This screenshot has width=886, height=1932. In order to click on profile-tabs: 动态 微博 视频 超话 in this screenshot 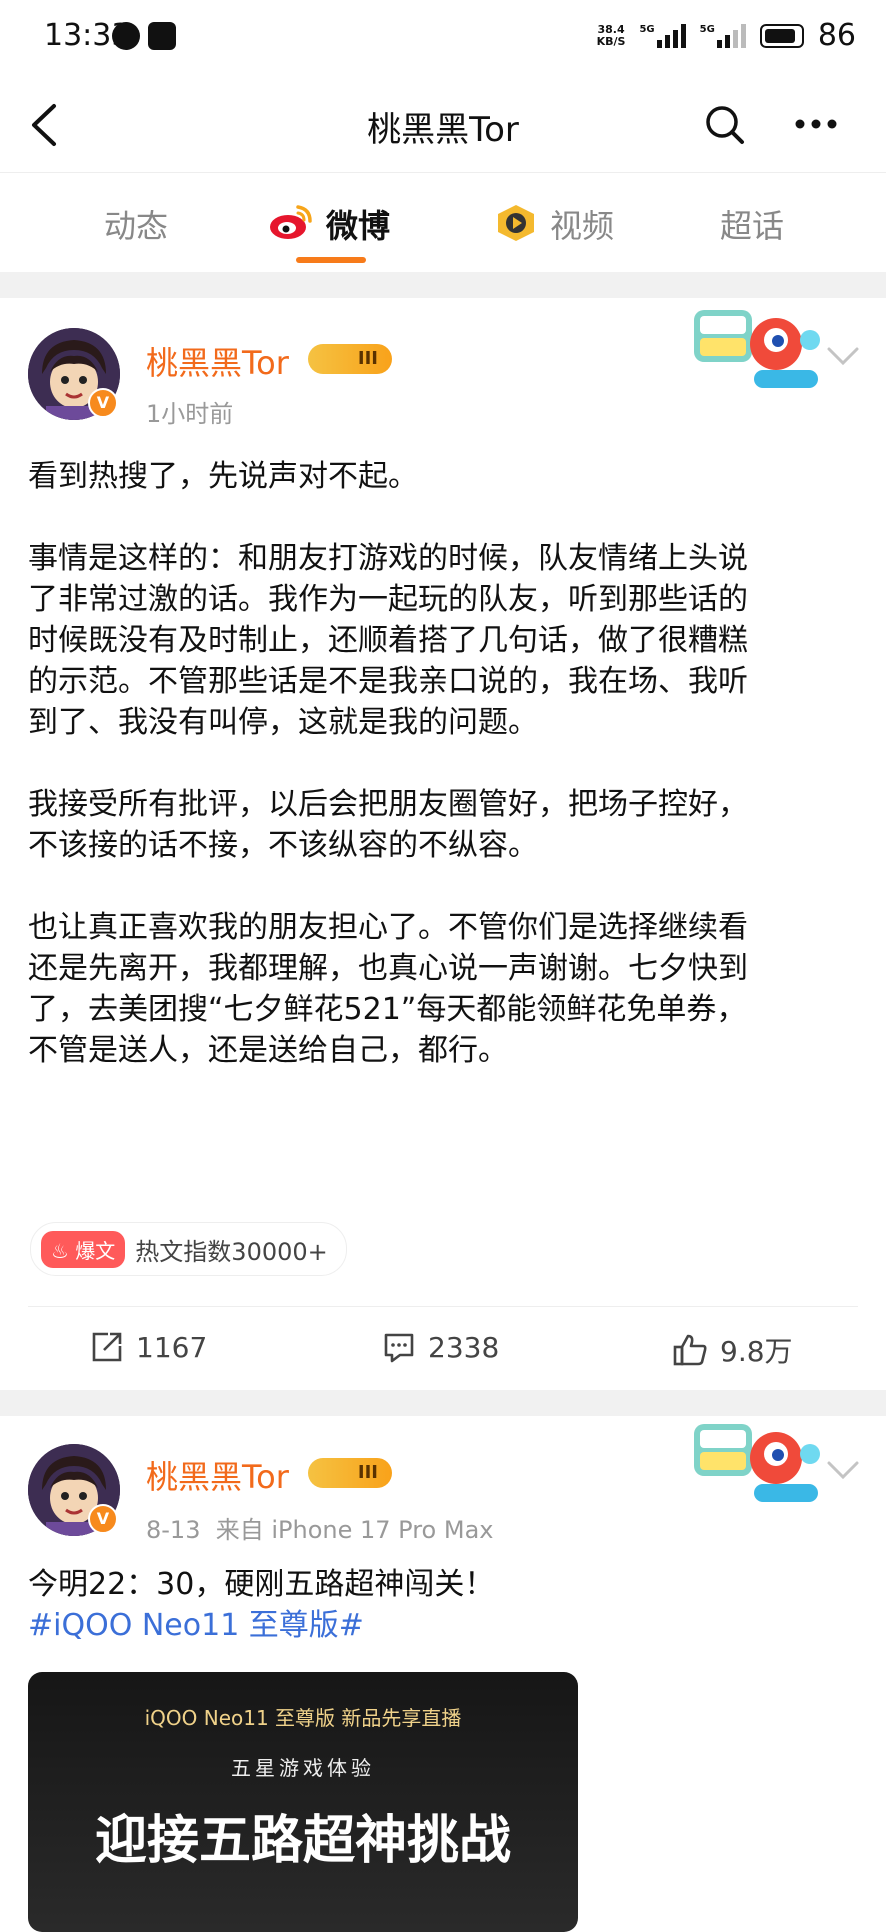, I will do `click(443, 222)`.